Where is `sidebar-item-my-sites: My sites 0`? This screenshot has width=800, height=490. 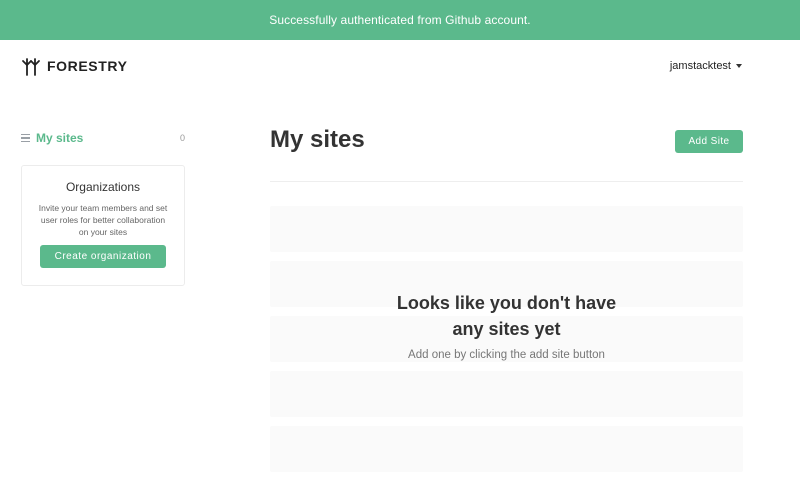
sidebar-item-my-sites: My sites 0 is located at coordinates (103, 138).